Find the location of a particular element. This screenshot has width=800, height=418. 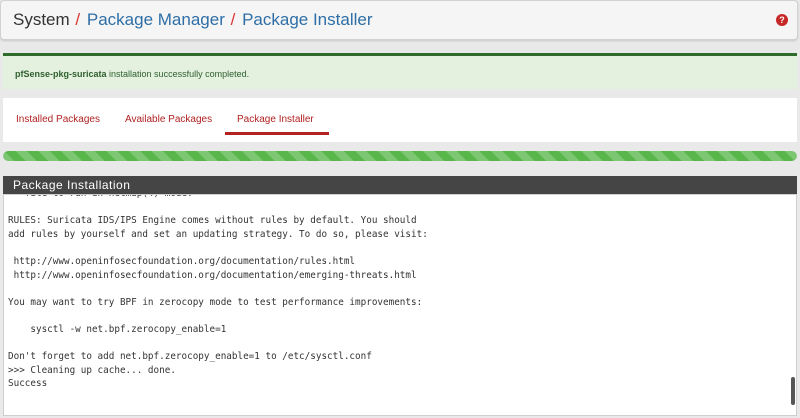

tab-package-installer: Package Installer is located at coordinates (275, 119).